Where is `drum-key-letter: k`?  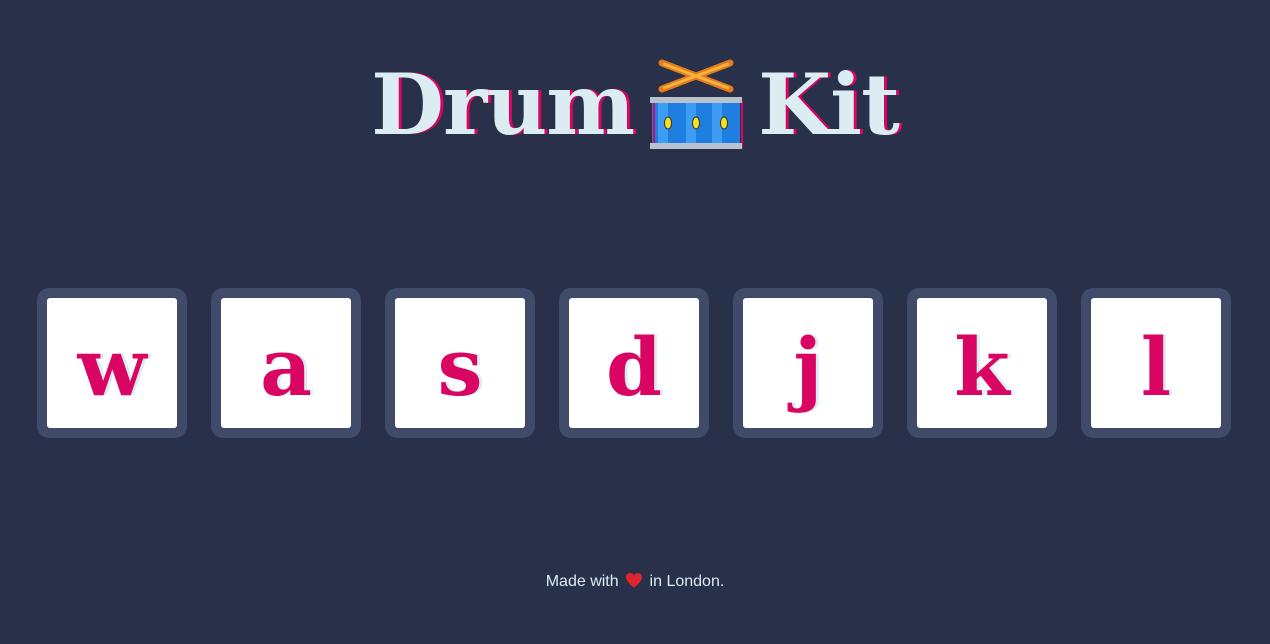 drum-key-letter: k is located at coordinates (982, 367).